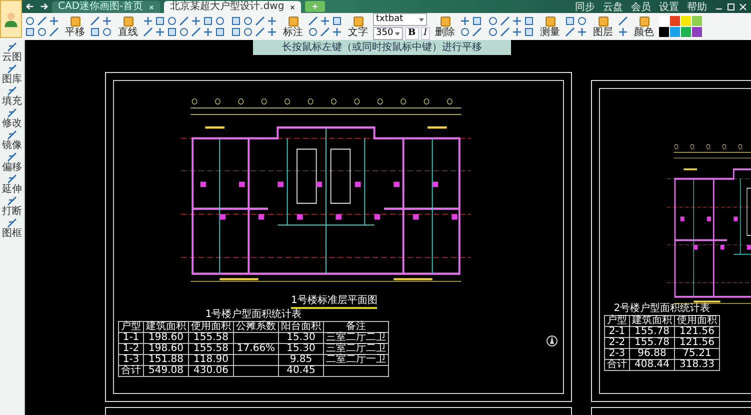 The height and width of the screenshot is (415, 751). What do you see at coordinates (12, 74) in the screenshot?
I see `side-tool-button: 图库` at bounding box center [12, 74].